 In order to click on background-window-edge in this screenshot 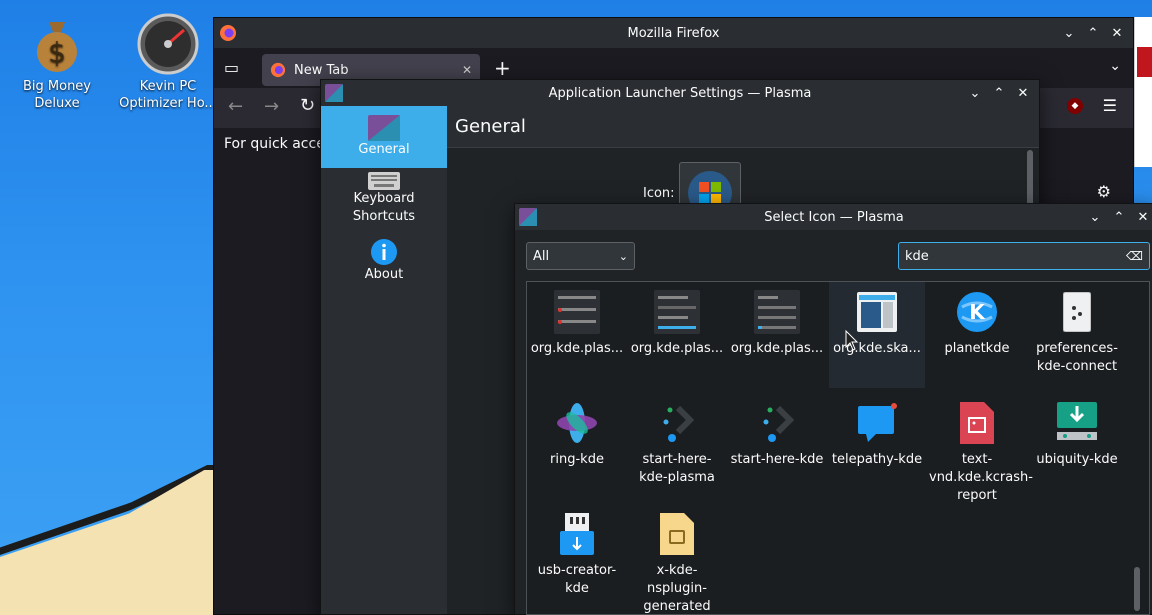, I will do `click(1143, 92)`.